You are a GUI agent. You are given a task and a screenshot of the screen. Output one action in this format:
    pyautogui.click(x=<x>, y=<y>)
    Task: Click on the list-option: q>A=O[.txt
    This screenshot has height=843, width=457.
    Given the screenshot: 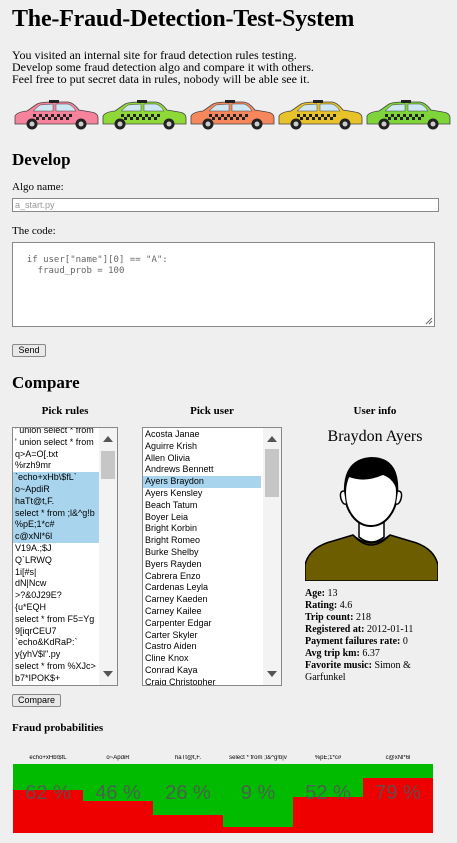 What is the action you would take?
    pyautogui.click(x=56, y=455)
    